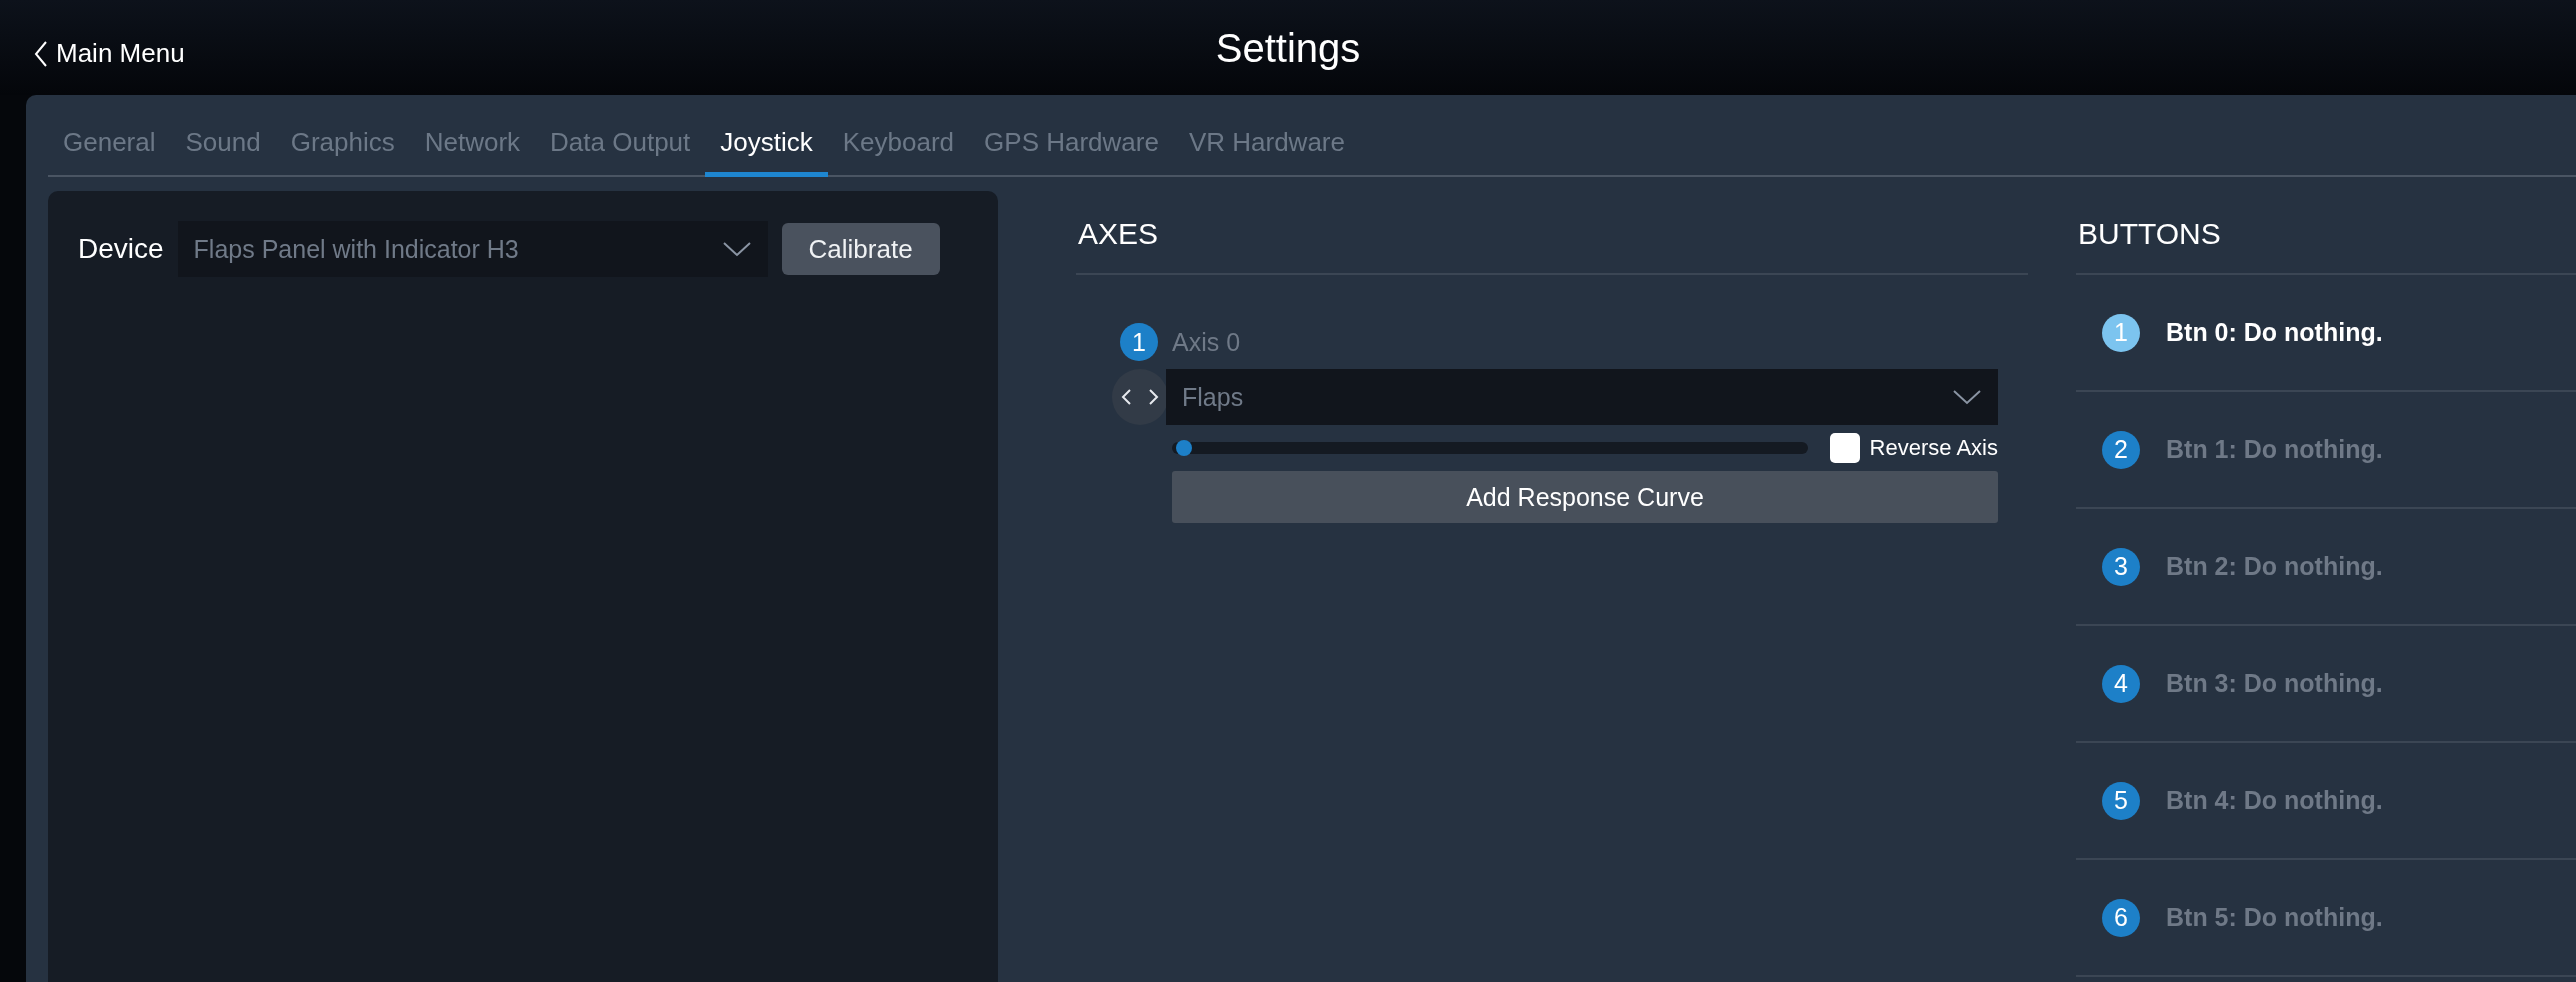 This screenshot has width=2576, height=982. Describe the element at coordinates (2121, 800) in the screenshot. I see `number-badge: 5` at that location.